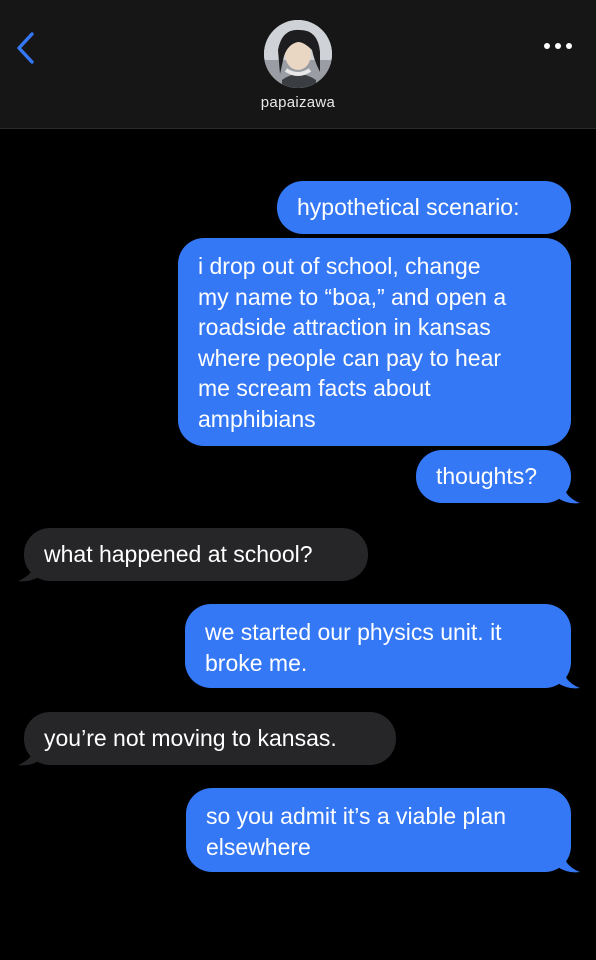 The height and width of the screenshot is (960, 596). What do you see at coordinates (298, 102) in the screenshot?
I see `contact-name: papaizawa` at bounding box center [298, 102].